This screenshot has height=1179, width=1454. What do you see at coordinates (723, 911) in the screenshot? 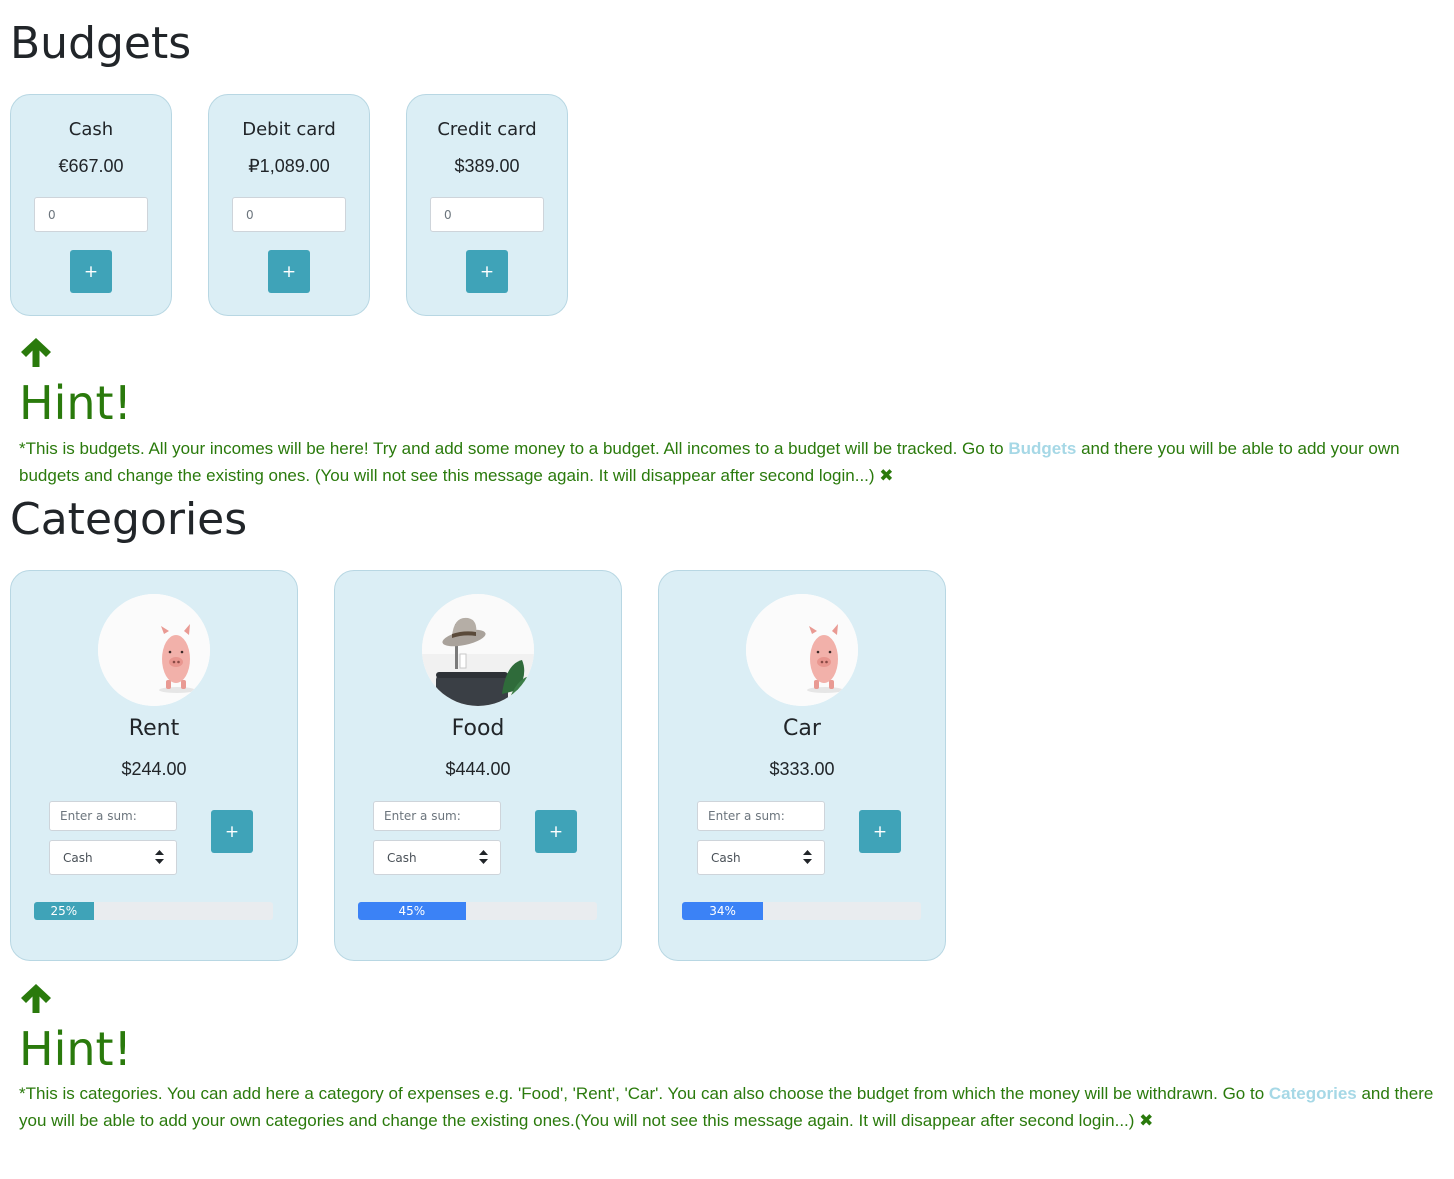
I see `progress-fill: 34%` at bounding box center [723, 911].